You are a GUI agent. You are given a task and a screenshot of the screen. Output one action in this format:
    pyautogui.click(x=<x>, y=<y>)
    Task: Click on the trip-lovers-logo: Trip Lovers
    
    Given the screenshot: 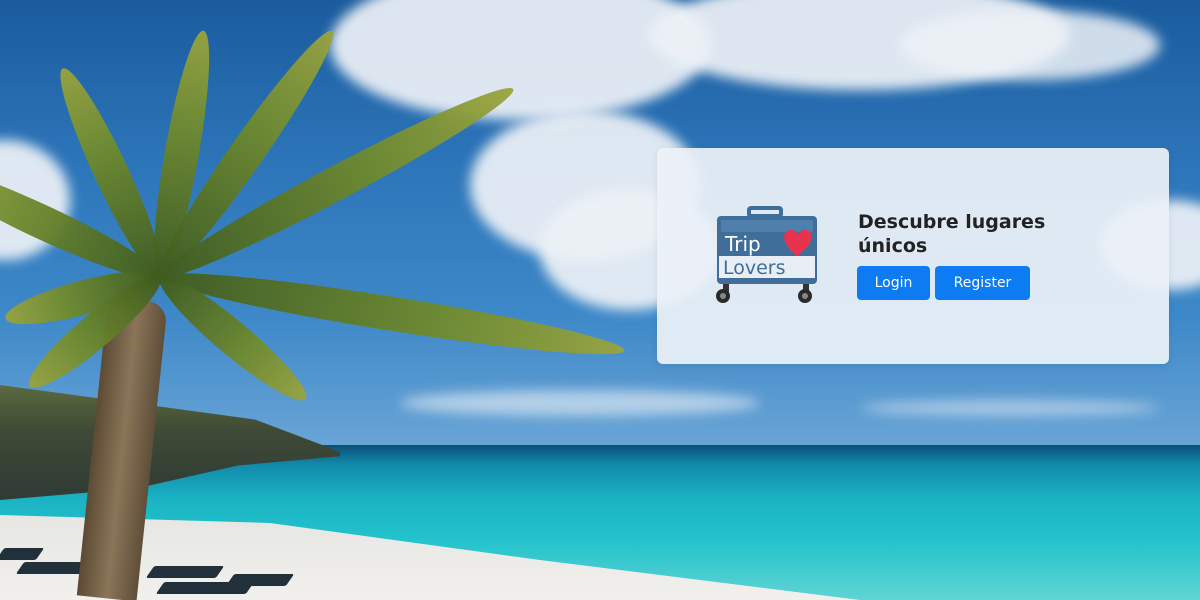 What is the action you would take?
    pyautogui.click(x=767, y=256)
    